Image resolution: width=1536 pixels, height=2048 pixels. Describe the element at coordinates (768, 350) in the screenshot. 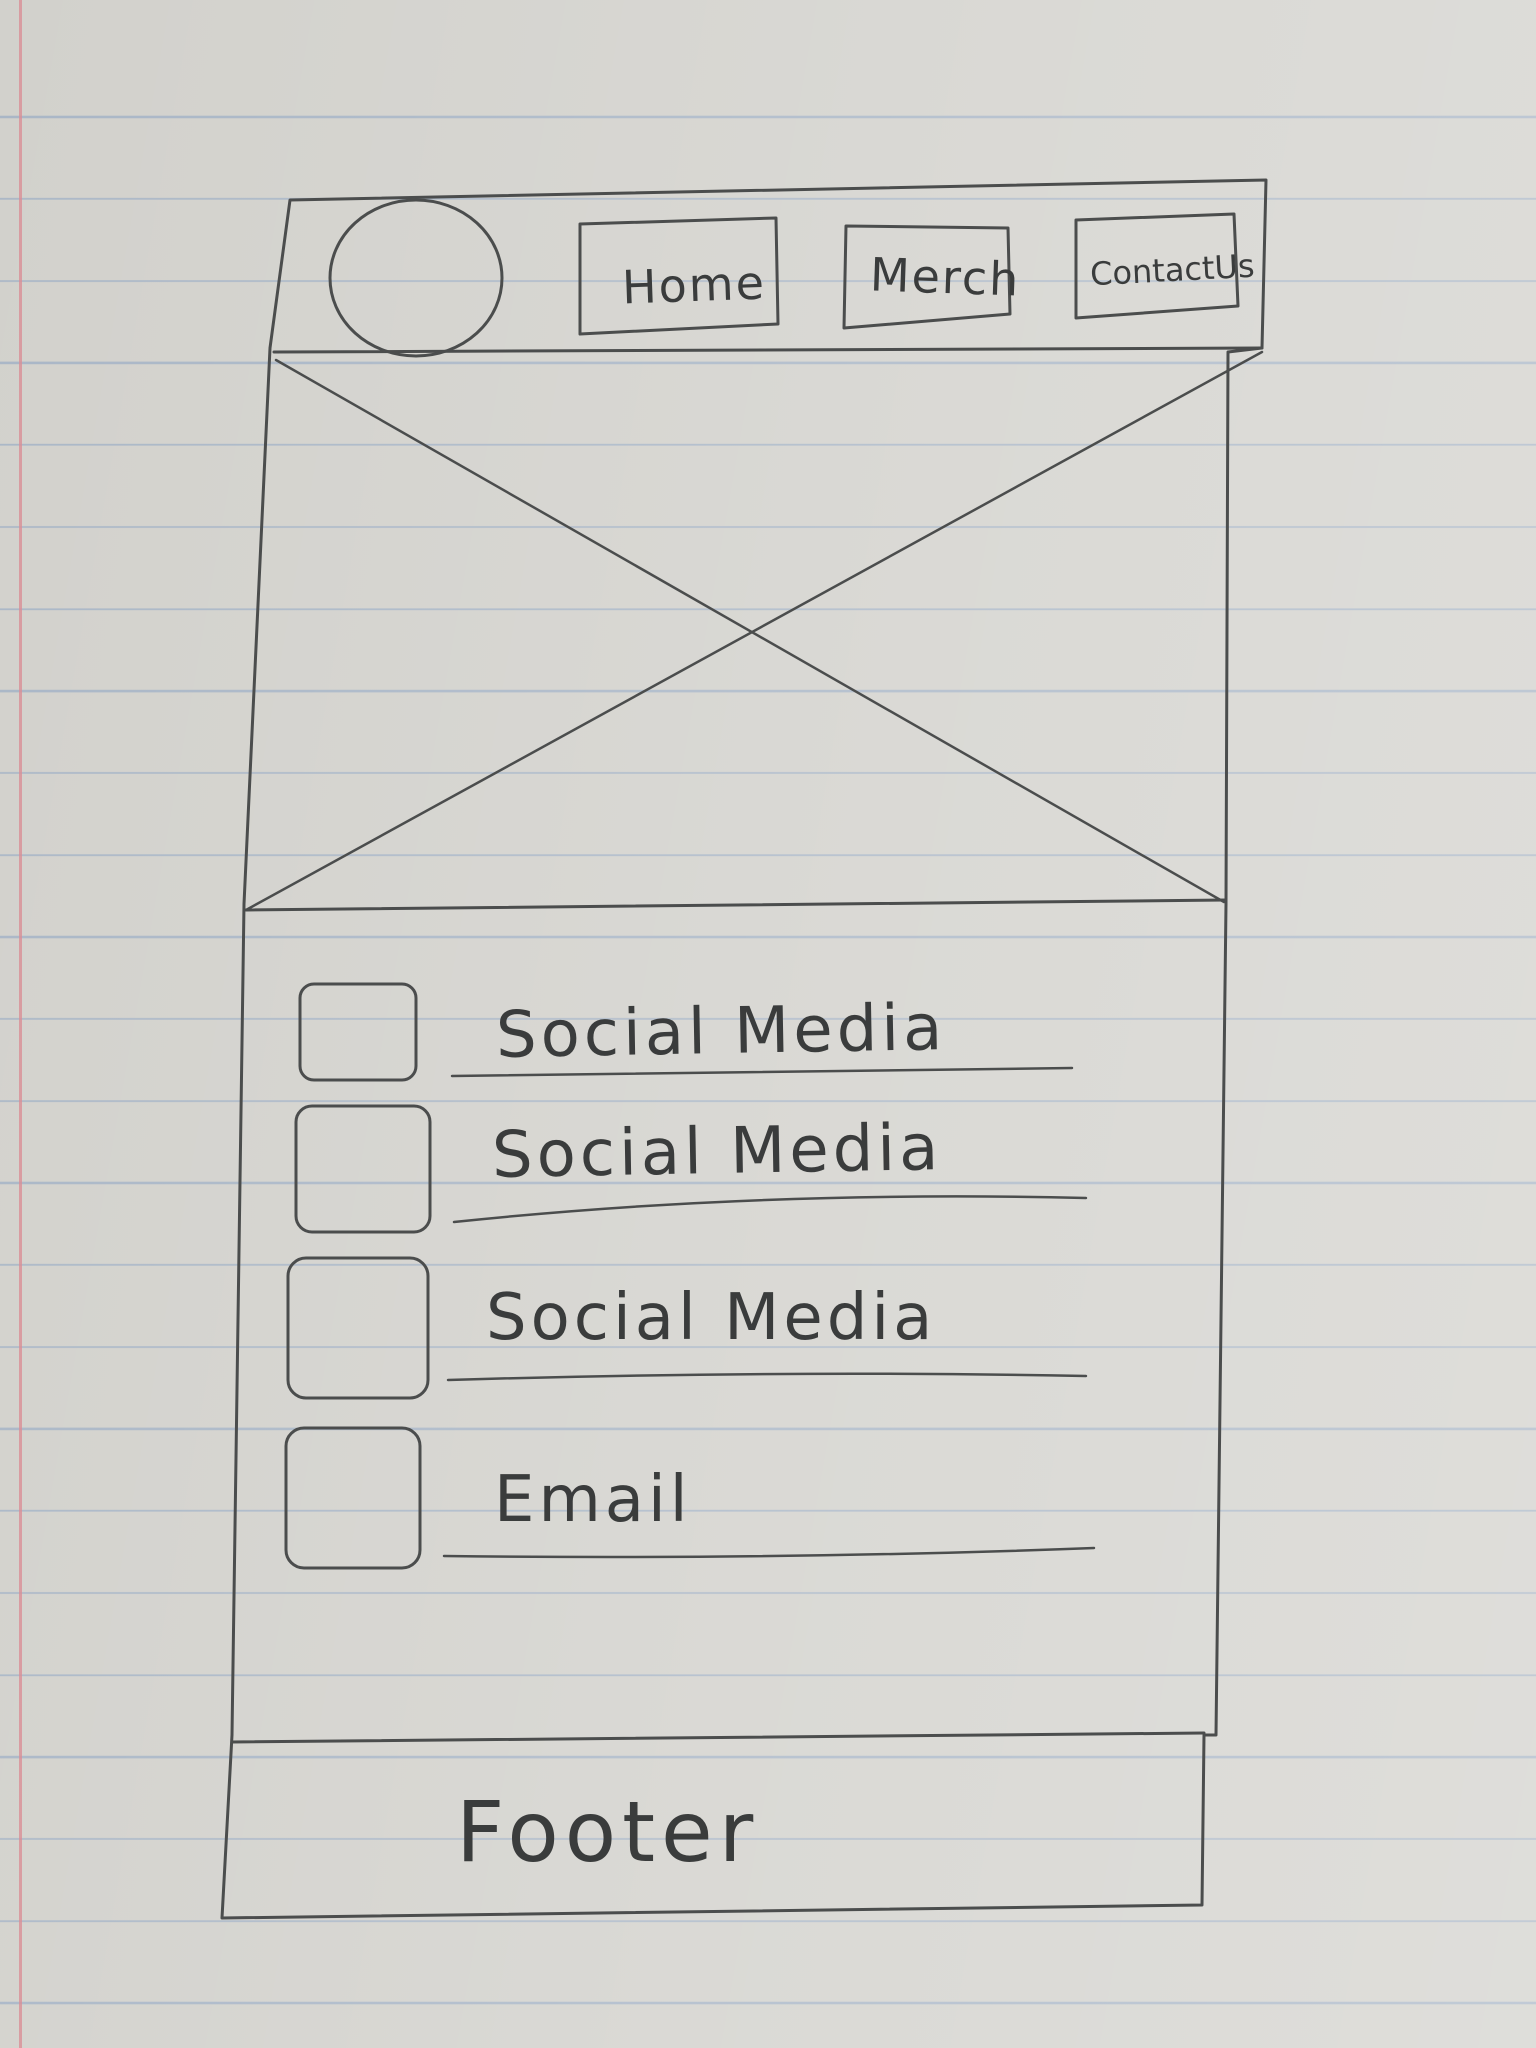

I see `header-divider` at that location.